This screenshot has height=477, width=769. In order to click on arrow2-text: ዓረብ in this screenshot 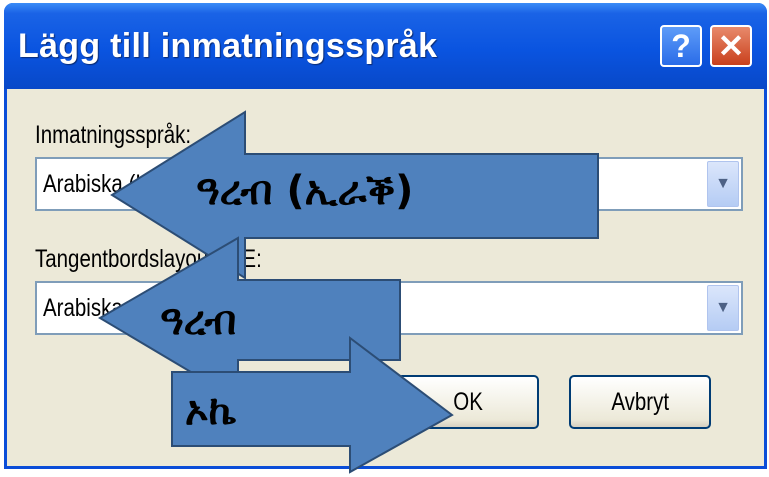, I will do `click(198, 321)`.